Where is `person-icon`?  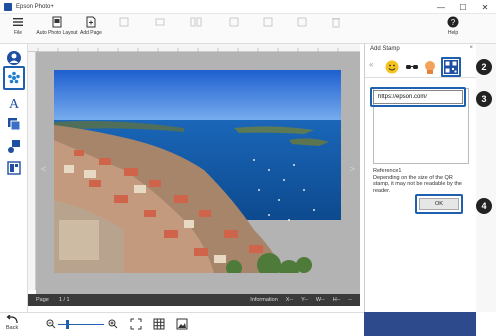 person-icon is located at coordinates (14, 58).